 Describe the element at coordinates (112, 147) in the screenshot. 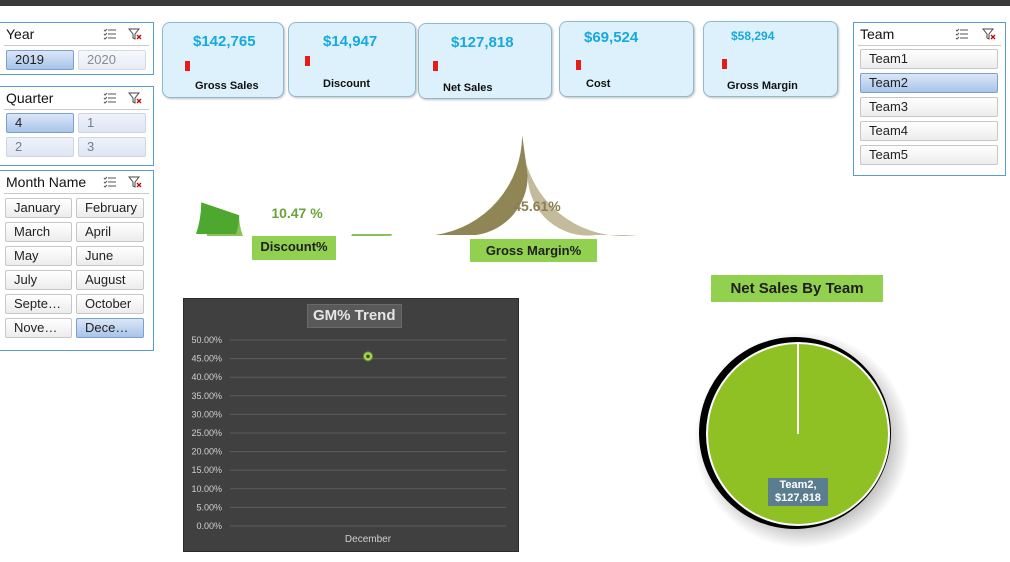

I see `quarter-item: 3` at that location.